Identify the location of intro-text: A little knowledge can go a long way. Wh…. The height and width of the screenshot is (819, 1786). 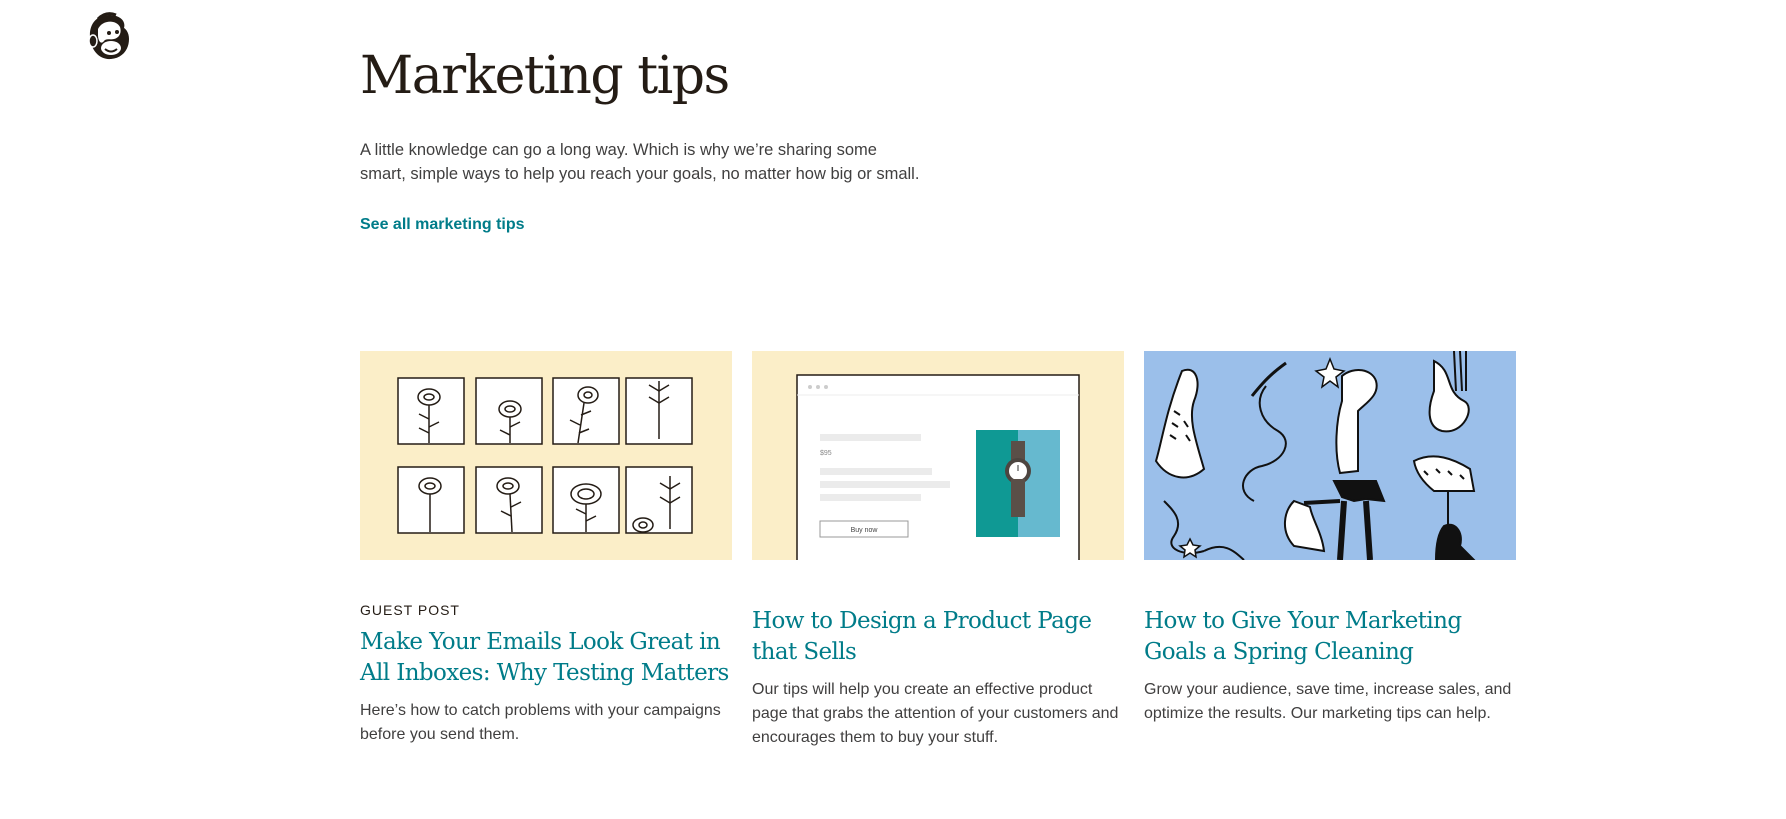
(660, 162).